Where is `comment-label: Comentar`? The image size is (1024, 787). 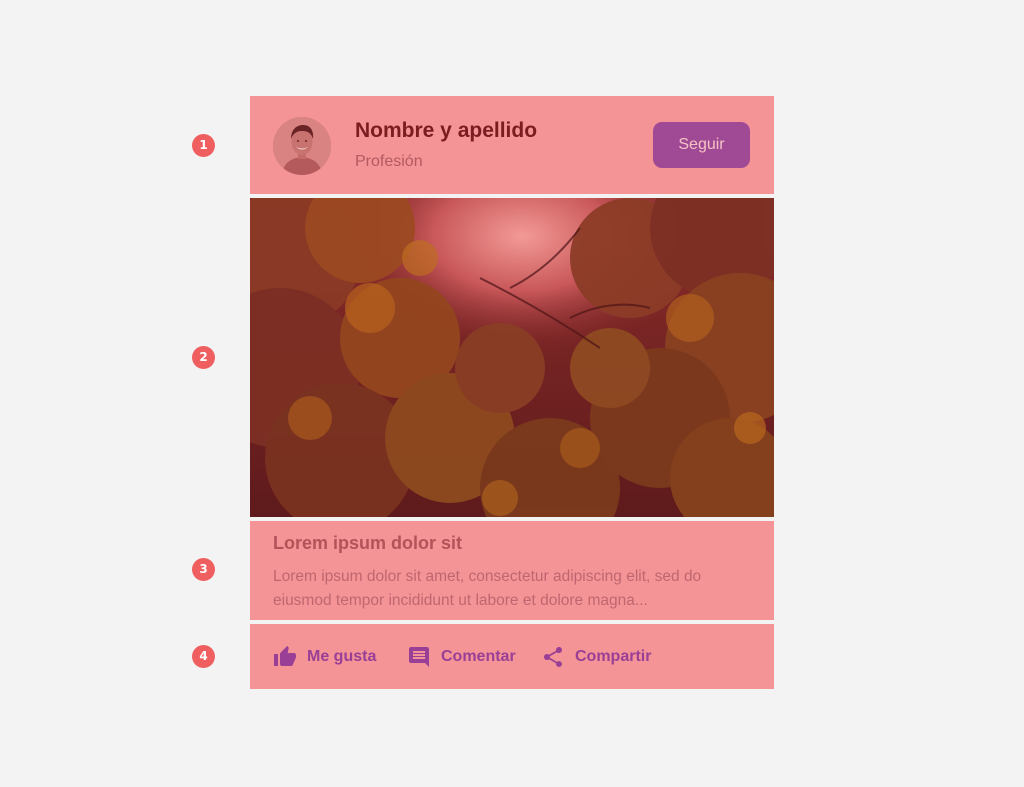 comment-label: Comentar is located at coordinates (478, 656).